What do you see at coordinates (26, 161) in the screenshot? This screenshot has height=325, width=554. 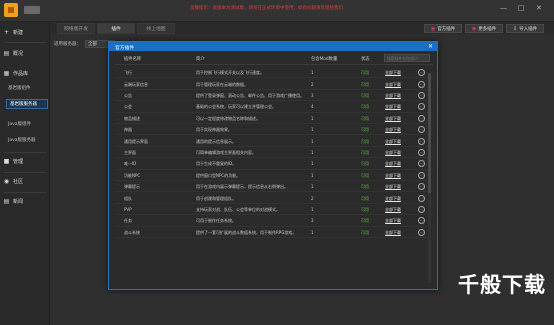 I see `sidebar-item-manage: ■ 管理` at bounding box center [26, 161].